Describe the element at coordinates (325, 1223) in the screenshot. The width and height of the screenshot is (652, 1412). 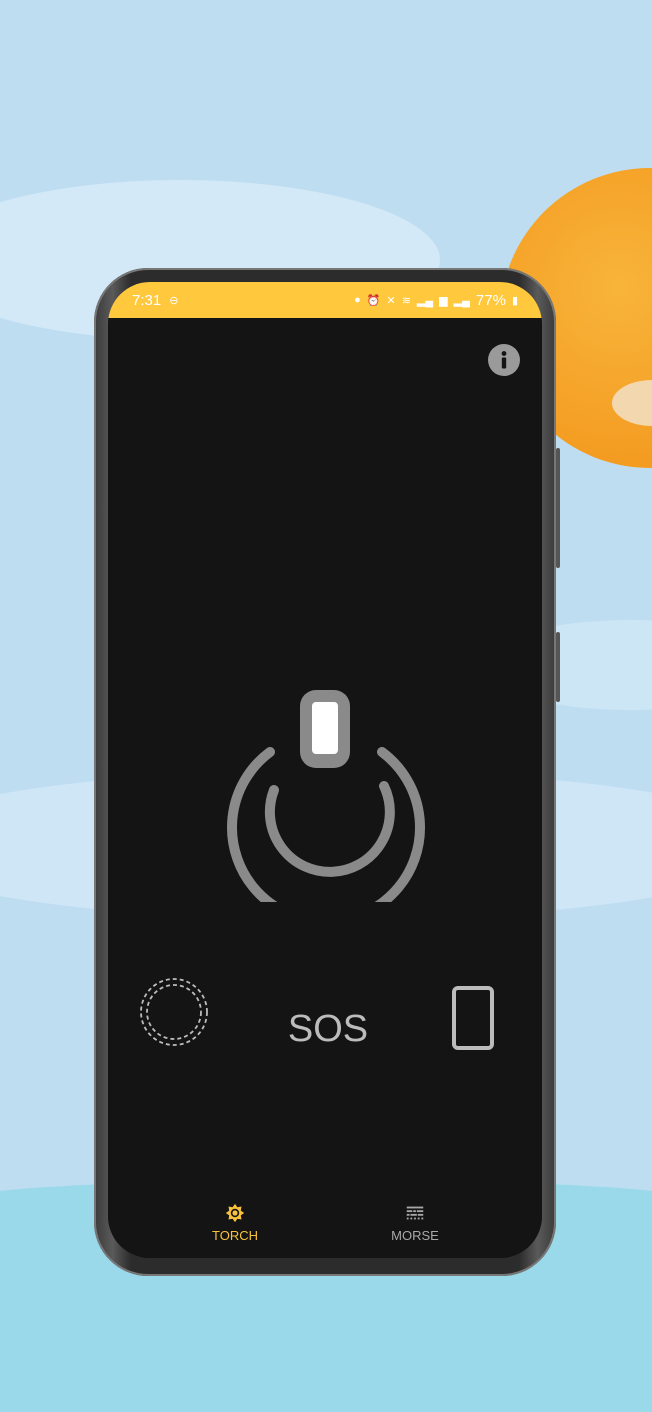
I see `bottom-nav: TORCH MORSE` at that location.